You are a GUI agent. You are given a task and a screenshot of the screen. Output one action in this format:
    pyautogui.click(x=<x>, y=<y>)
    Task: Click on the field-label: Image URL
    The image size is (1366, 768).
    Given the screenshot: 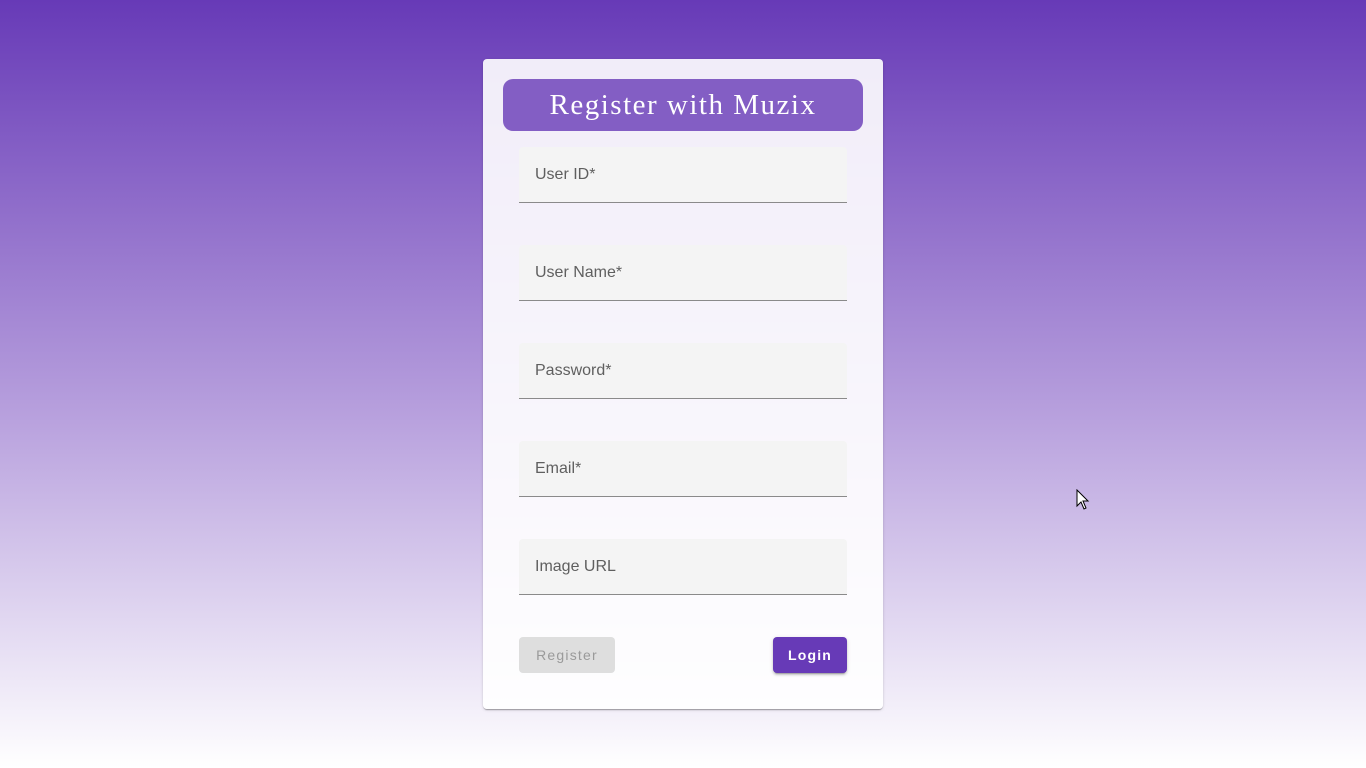 What is the action you would take?
    pyautogui.click(x=575, y=566)
    